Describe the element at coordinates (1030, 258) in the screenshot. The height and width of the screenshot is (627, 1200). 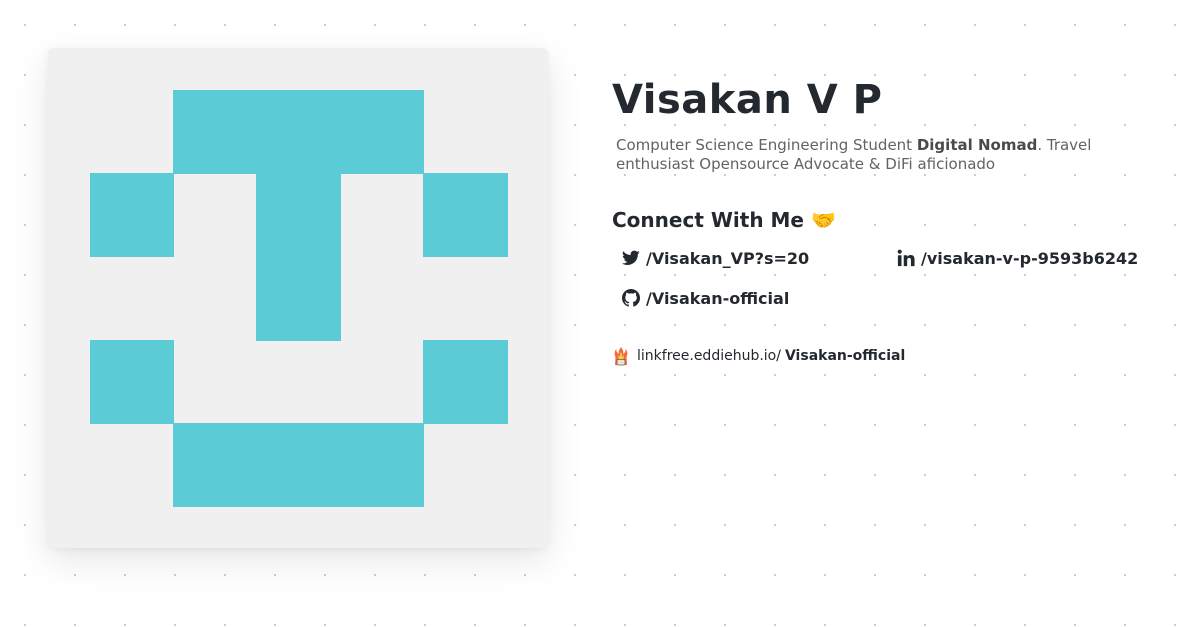
I see `linkedin-handle: /visakan-v-p-9593b6242` at that location.